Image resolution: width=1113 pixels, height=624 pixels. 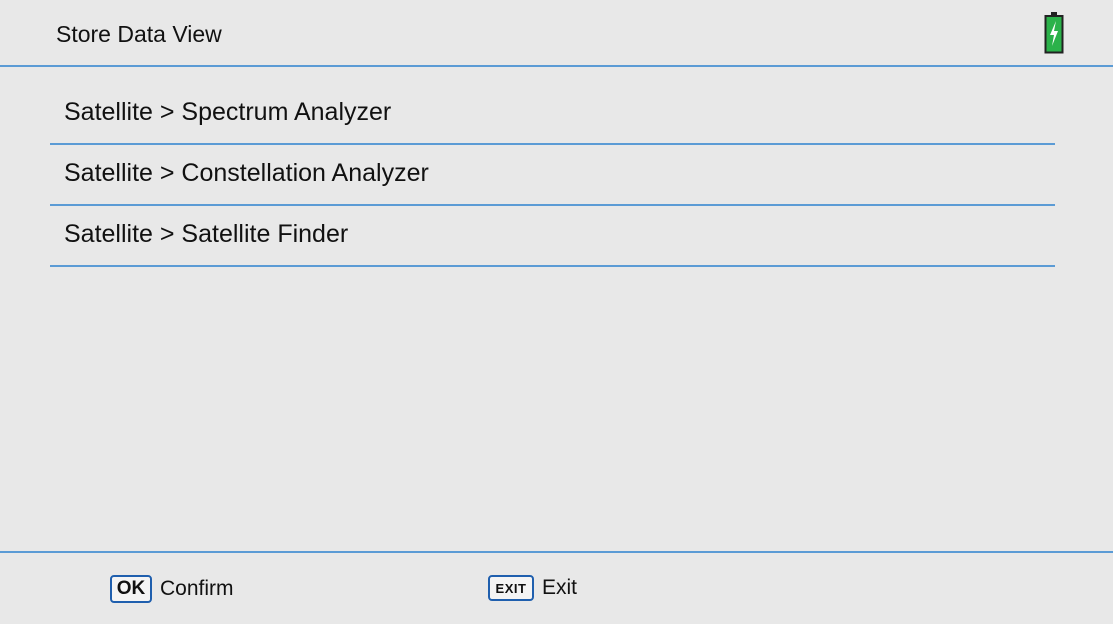 I want to click on menu-item-spectrum-analyzer: Satellite > Spectrum Analyzer, so click(x=552, y=114).